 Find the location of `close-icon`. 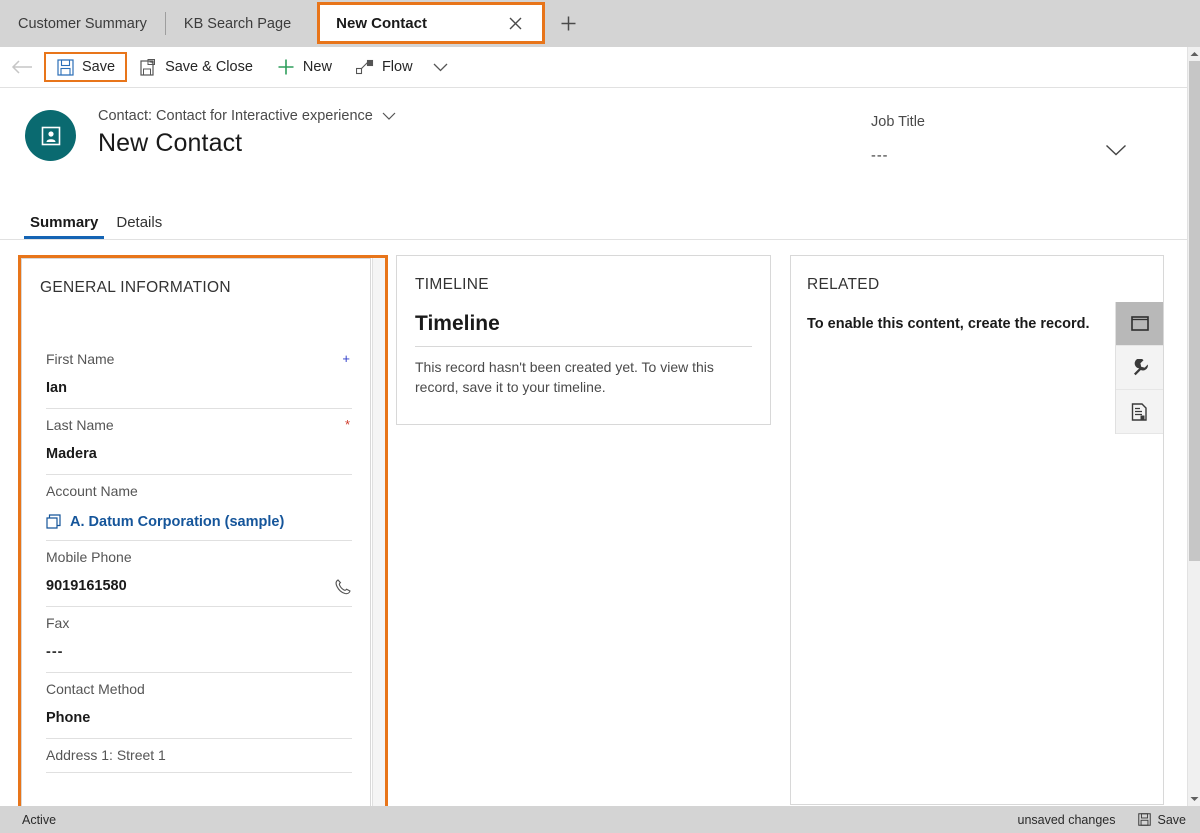

close-icon is located at coordinates (515, 23).